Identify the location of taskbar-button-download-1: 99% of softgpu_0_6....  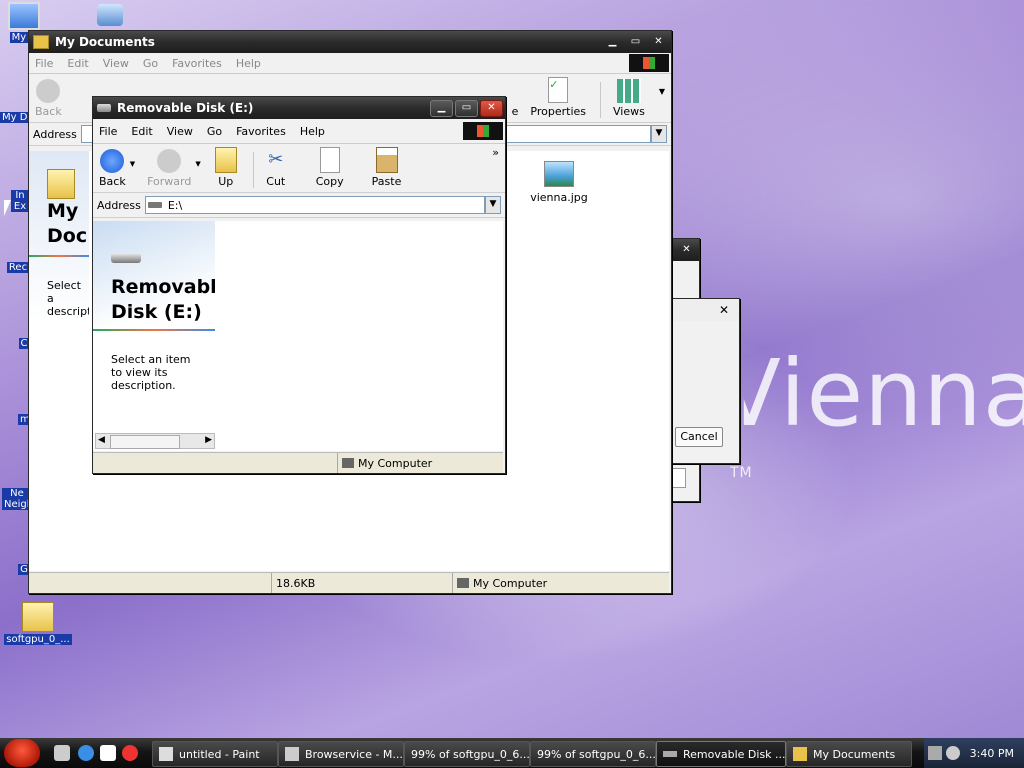
(467, 754).